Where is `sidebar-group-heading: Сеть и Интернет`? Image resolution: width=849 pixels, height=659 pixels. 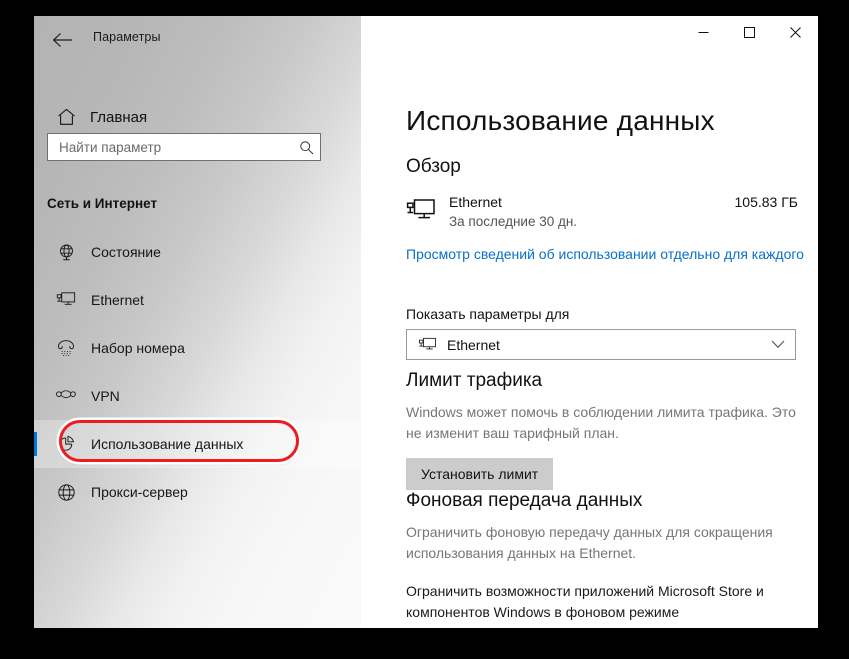 sidebar-group-heading: Сеть и Интернет is located at coordinates (102, 203).